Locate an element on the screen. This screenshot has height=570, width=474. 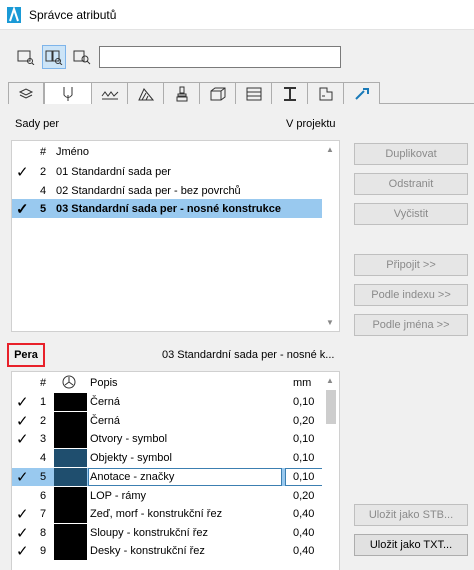
header-num: # is located at coordinates (43, 383).